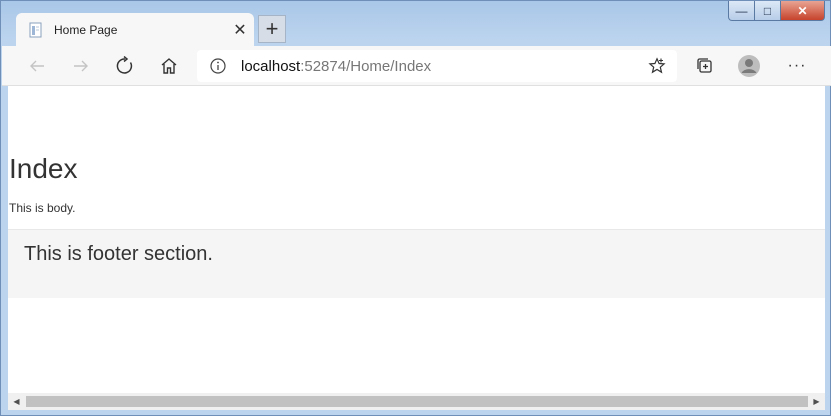 This screenshot has width=831, height=416. Describe the element at coordinates (657, 66) in the screenshot. I see `favorite-star-icon` at that location.